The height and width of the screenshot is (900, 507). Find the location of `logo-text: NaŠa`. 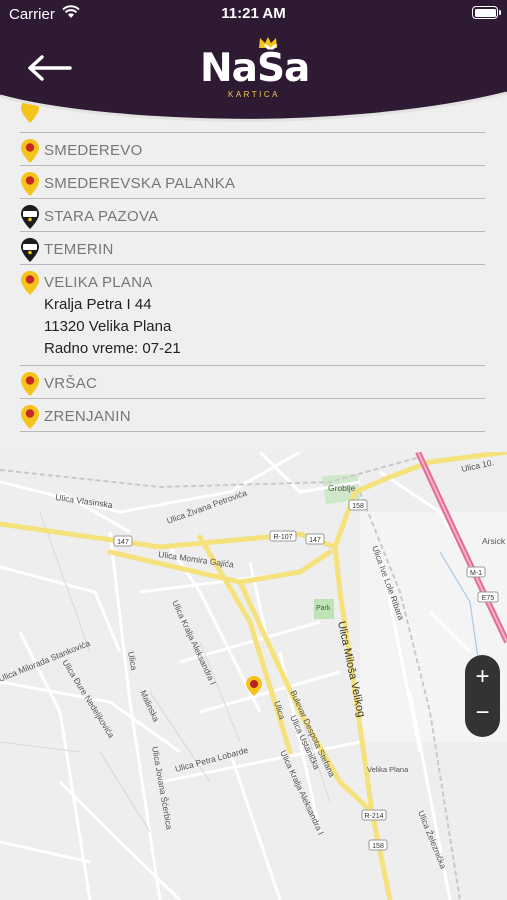

logo-text: NaŠa is located at coordinates (255, 68).